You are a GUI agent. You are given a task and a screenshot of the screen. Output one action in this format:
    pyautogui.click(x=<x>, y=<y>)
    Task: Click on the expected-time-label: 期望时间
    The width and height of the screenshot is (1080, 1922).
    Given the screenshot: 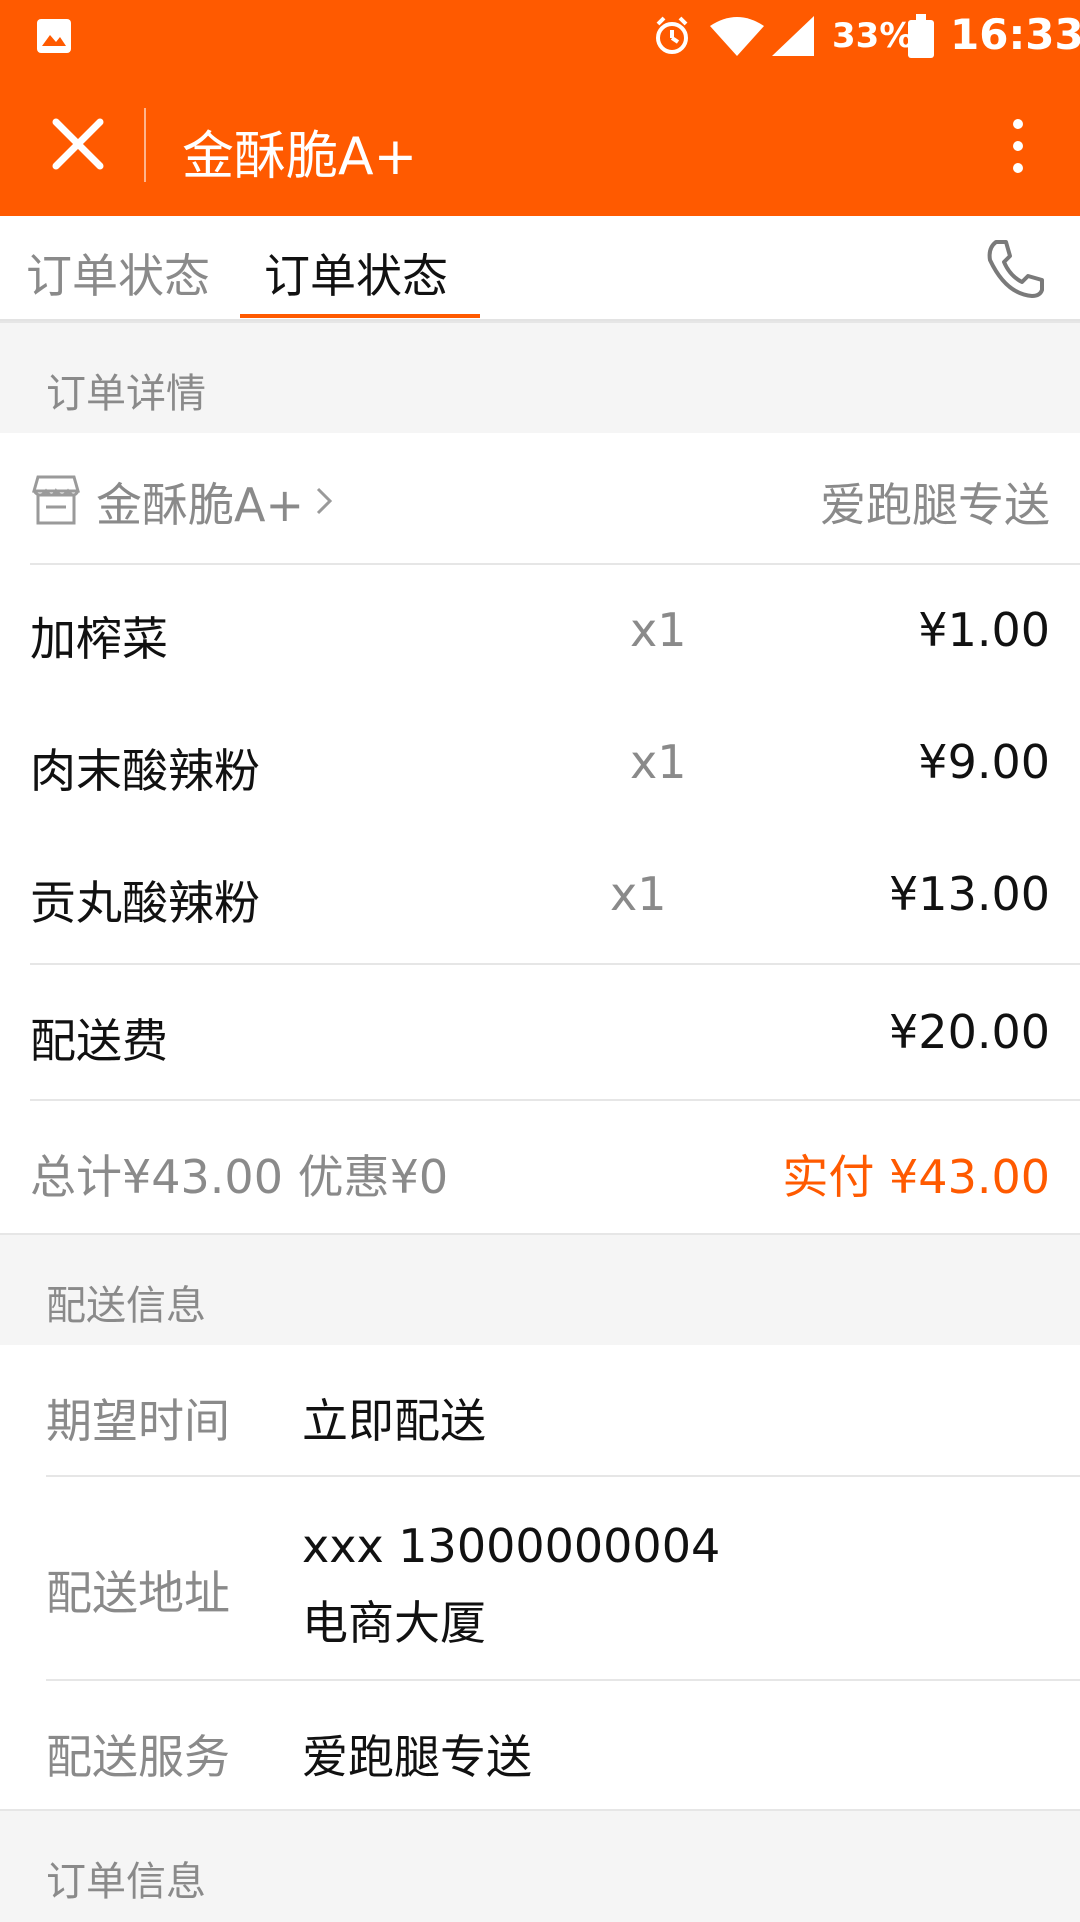 What is the action you would take?
    pyautogui.click(x=138, y=1421)
    